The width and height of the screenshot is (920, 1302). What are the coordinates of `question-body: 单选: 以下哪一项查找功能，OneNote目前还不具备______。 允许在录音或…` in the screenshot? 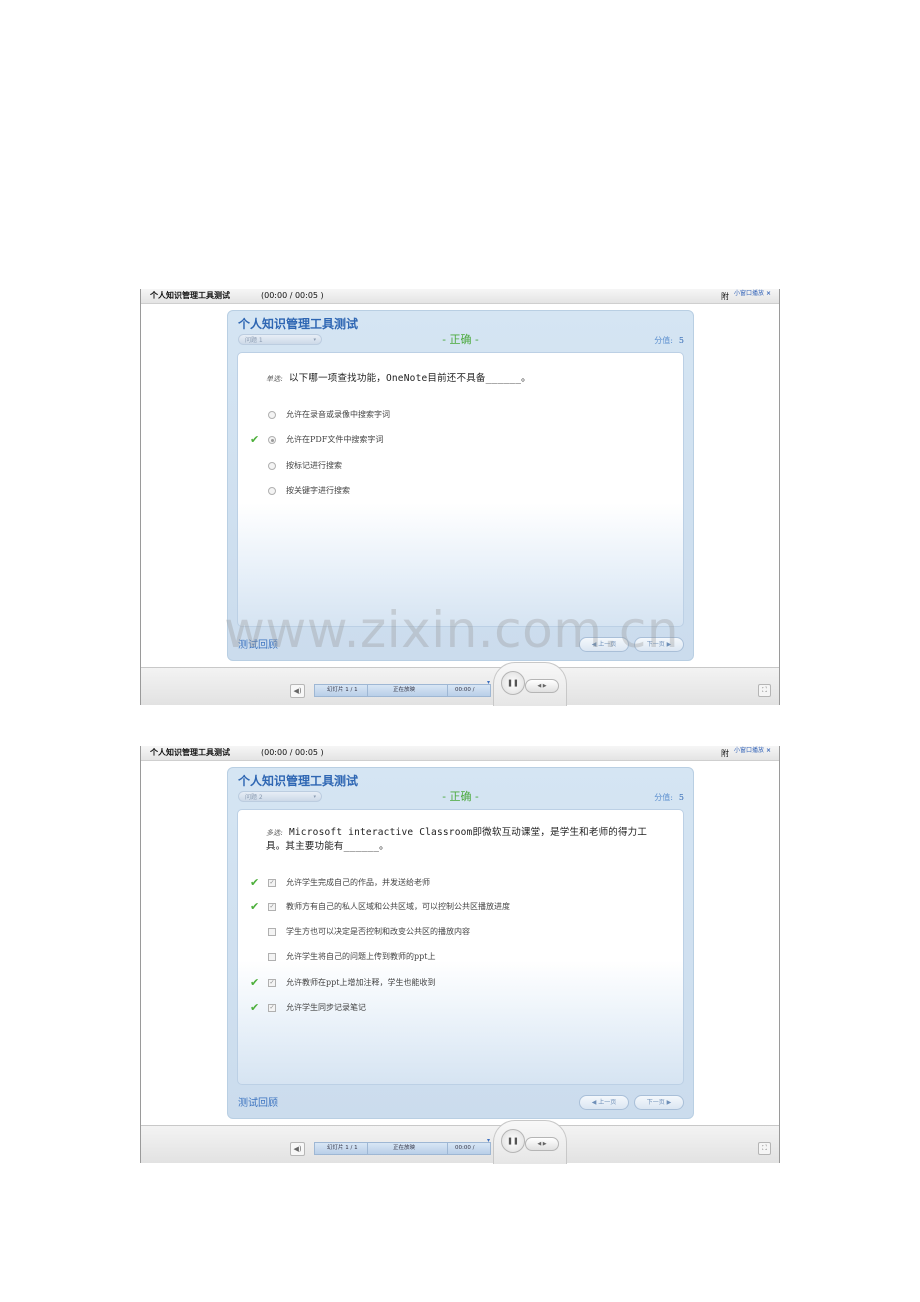 It's located at (460, 489).